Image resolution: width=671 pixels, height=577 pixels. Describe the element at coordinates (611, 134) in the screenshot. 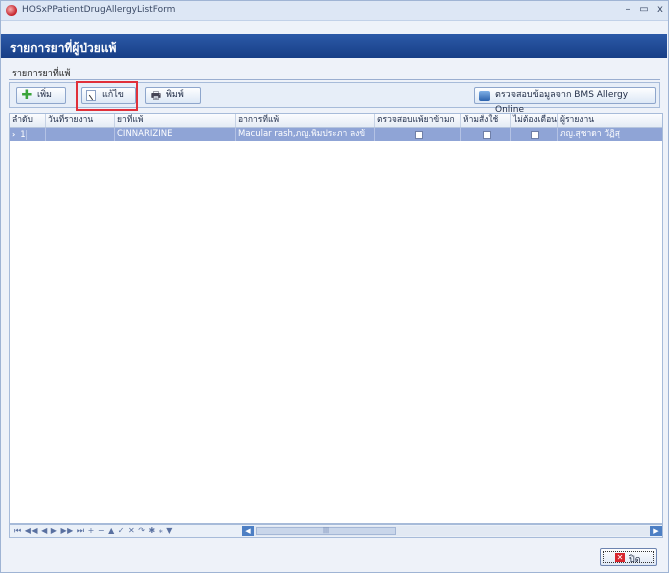

I see `cell-reporter: ภญ.สุชาดา วัฏิสุ` at that location.